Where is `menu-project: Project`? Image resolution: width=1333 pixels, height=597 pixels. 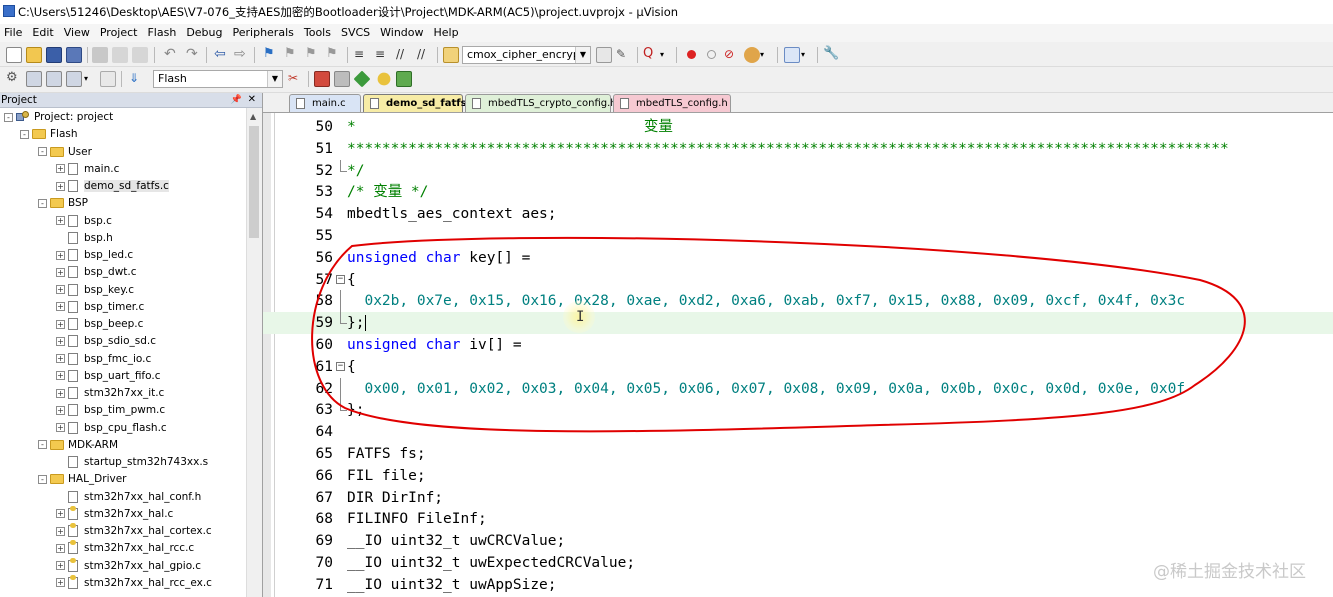 menu-project: Project is located at coordinates (119, 33).